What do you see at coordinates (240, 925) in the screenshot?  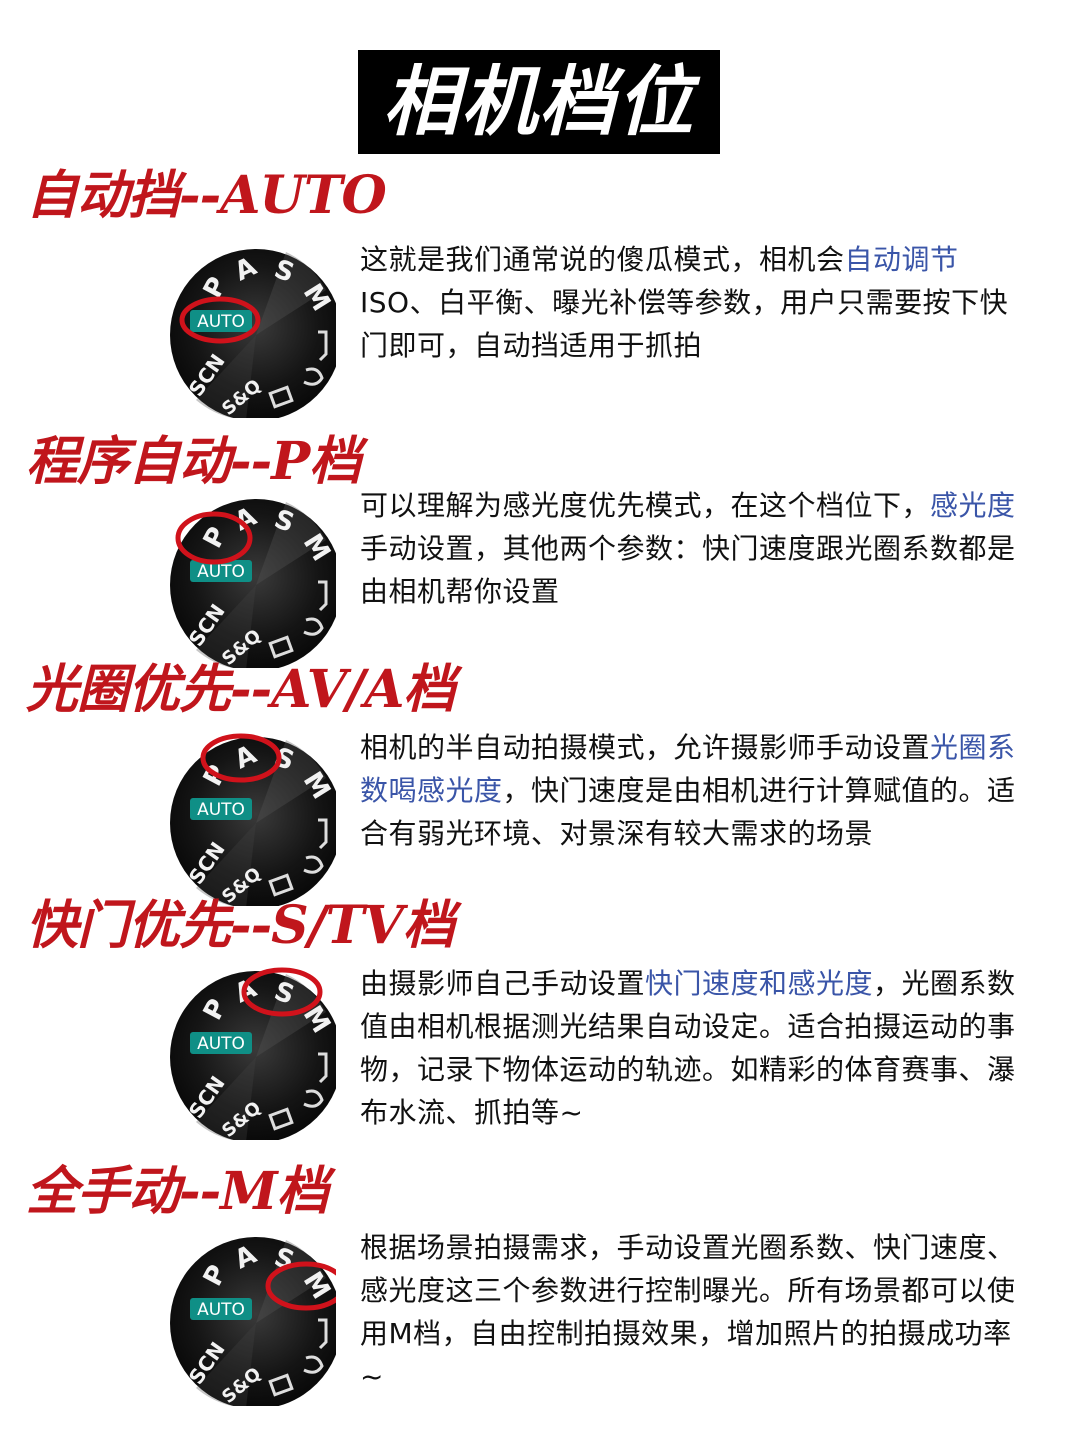 I see `section-heading: 快门优先--S/TV档` at bounding box center [240, 925].